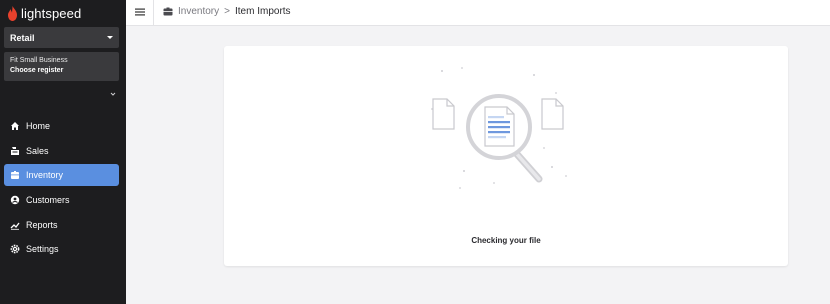 This screenshot has width=830, height=304. What do you see at coordinates (51, 13) in the screenshot?
I see `brand-name: lightspeed` at bounding box center [51, 13].